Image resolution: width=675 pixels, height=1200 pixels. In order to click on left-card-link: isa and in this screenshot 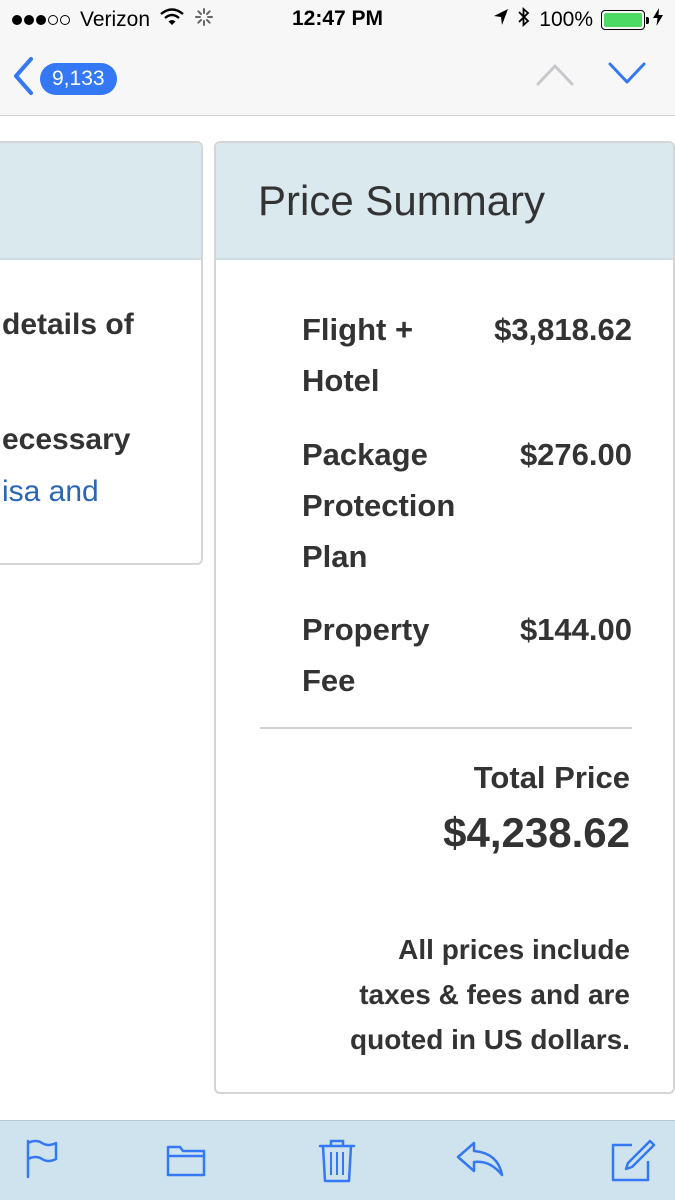, I will do `click(50, 492)`.